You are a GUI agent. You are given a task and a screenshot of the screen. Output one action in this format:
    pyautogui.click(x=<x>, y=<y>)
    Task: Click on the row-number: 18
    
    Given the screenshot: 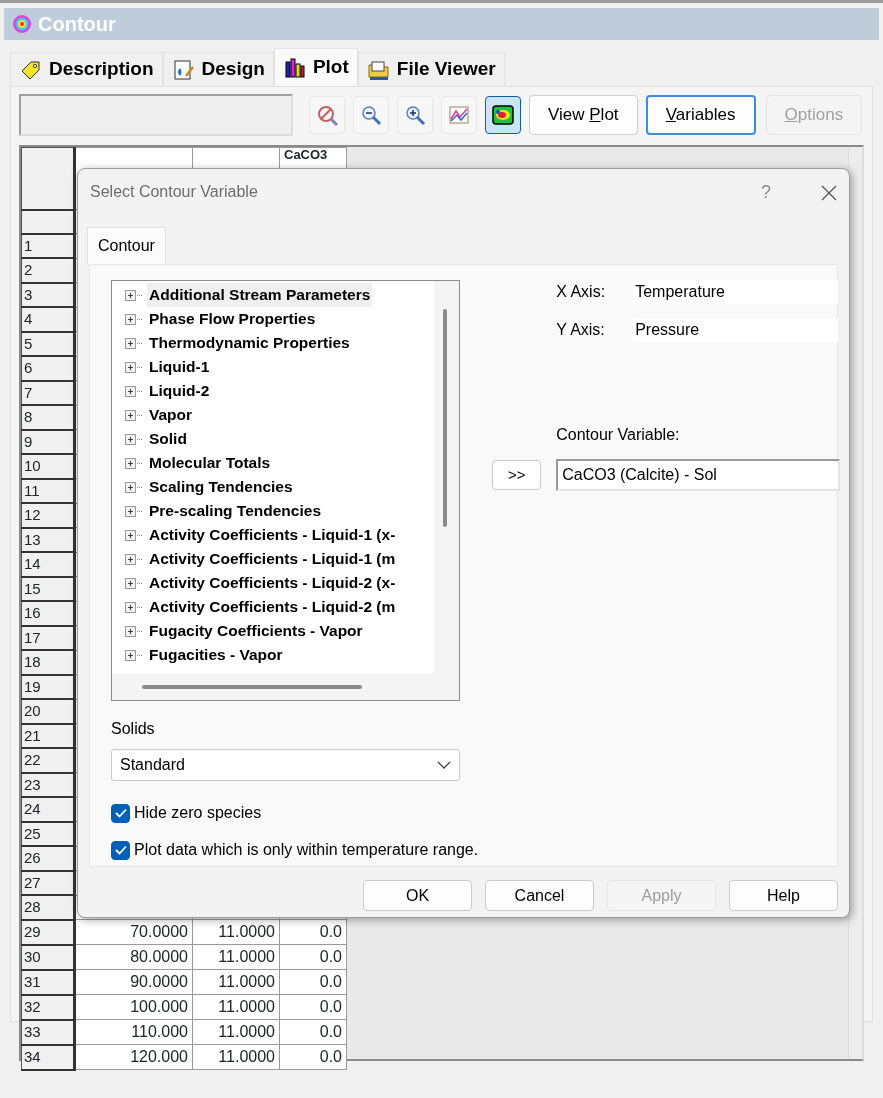 What is the action you would take?
    pyautogui.click(x=48, y=662)
    